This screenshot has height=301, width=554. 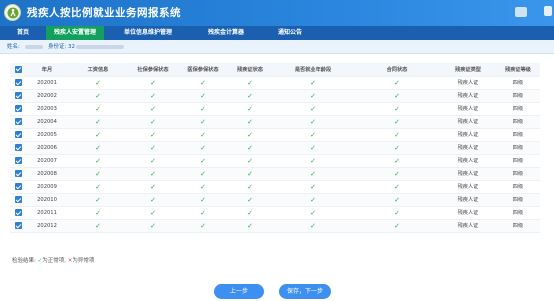 I want to click on nav-item-unit-info: 单位信息维护管理, so click(x=148, y=33).